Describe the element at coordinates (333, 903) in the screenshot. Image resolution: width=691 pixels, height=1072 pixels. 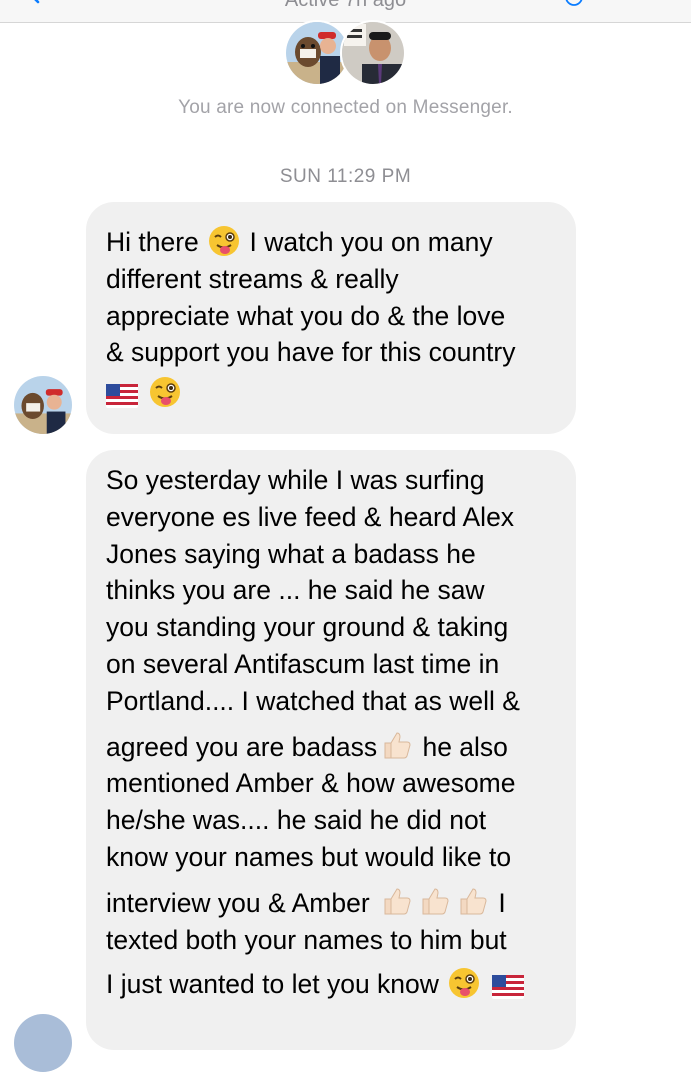
I see `message-line: interview you & Amber I` at that location.